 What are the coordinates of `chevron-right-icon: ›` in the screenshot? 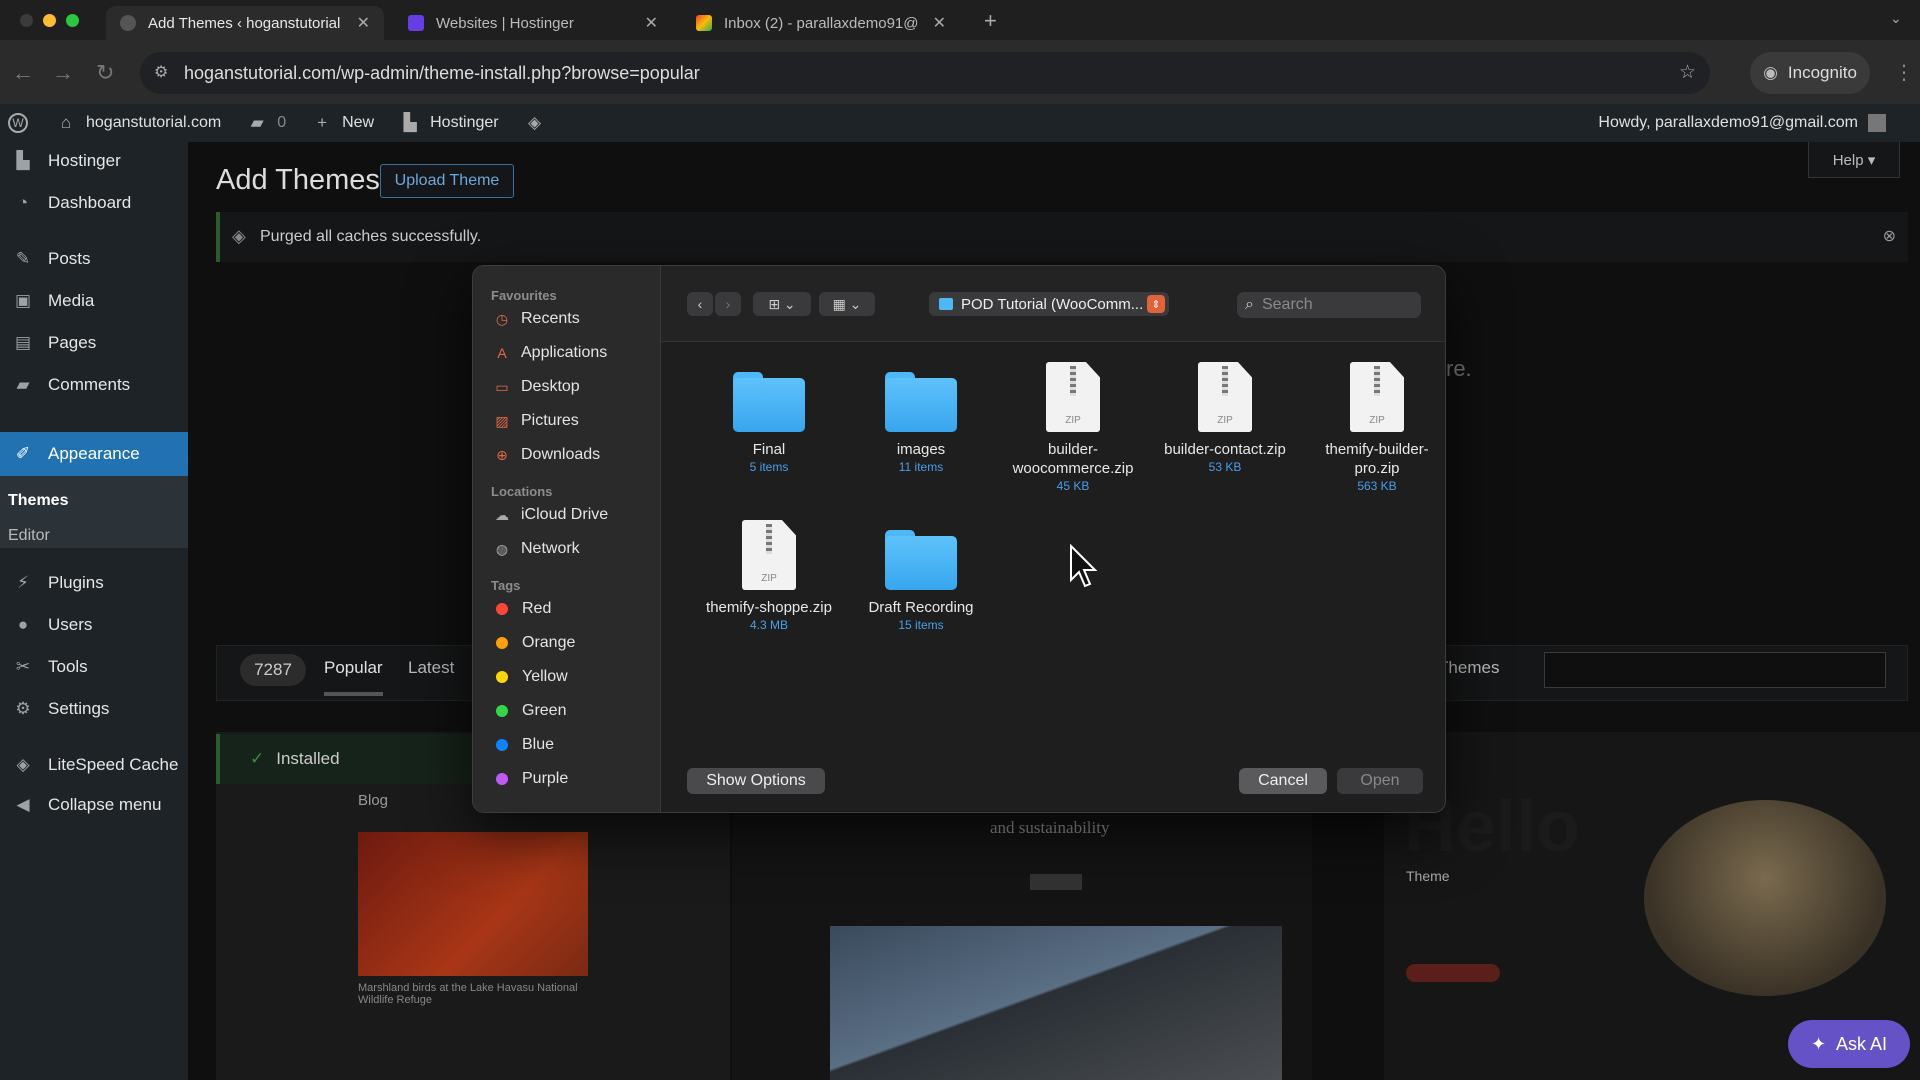 It's located at (728, 304).